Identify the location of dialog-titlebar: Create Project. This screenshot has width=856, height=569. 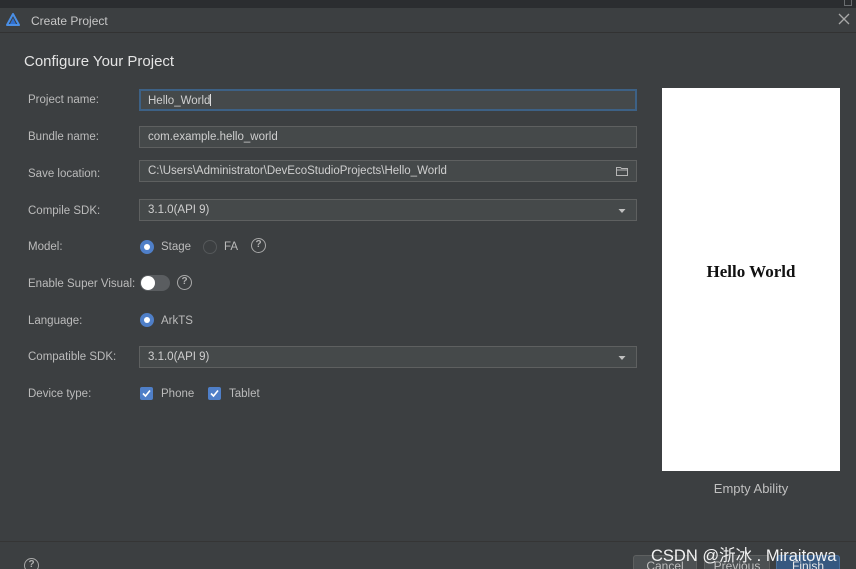
(428, 20).